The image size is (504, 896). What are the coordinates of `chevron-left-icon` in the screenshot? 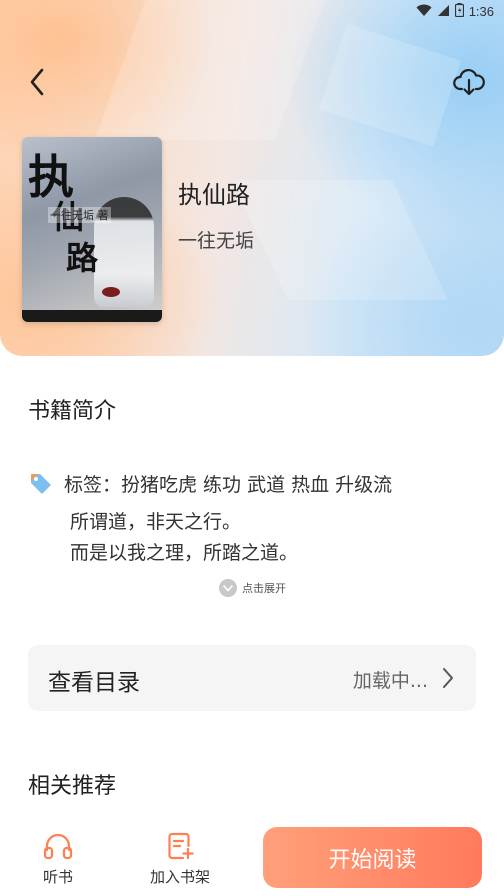 It's located at (37, 82).